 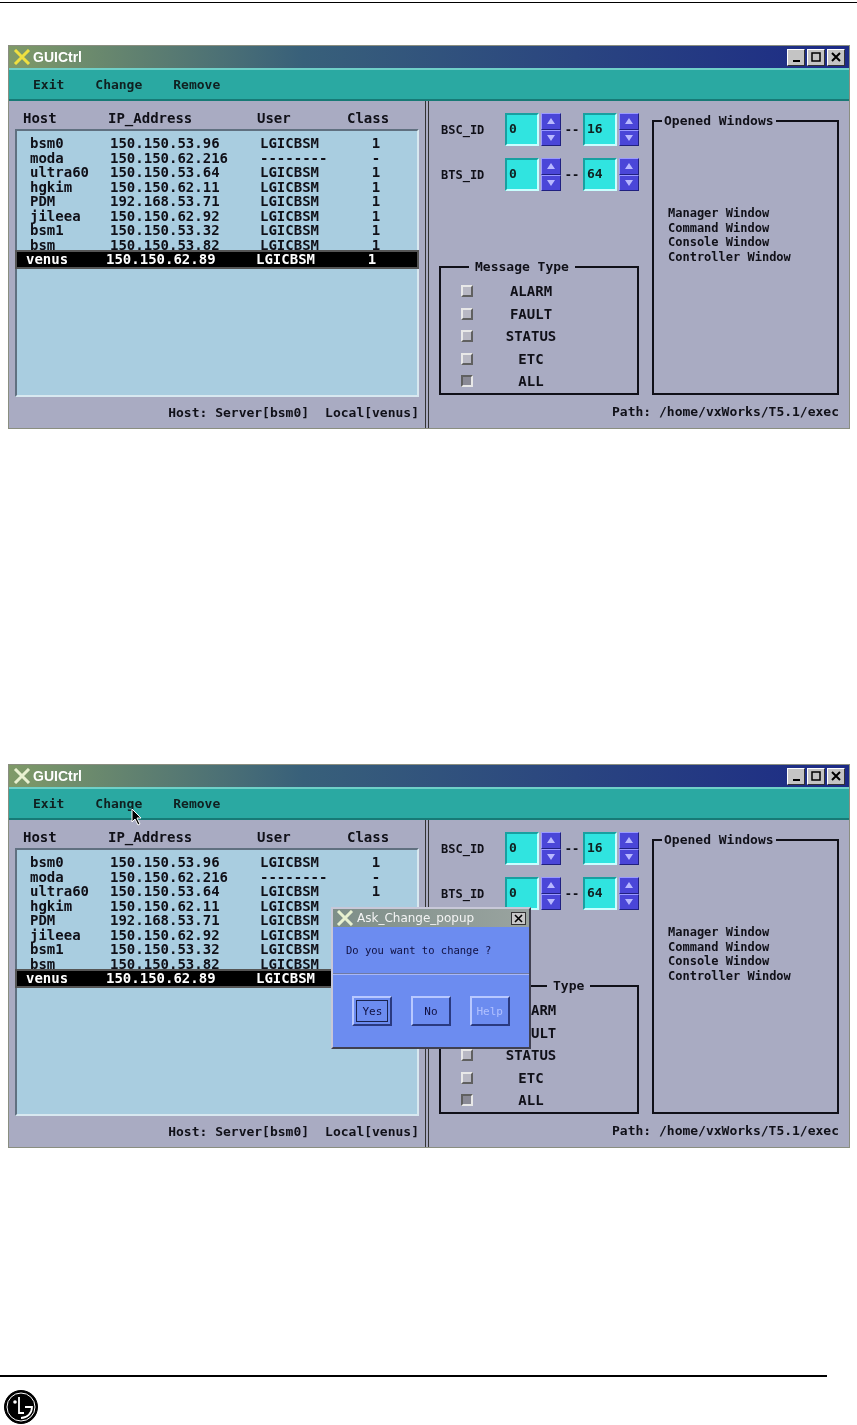 What do you see at coordinates (217, 259) in the screenshot?
I see `host-row: venus 150.150.62.89 LGICBSM 1` at bounding box center [217, 259].